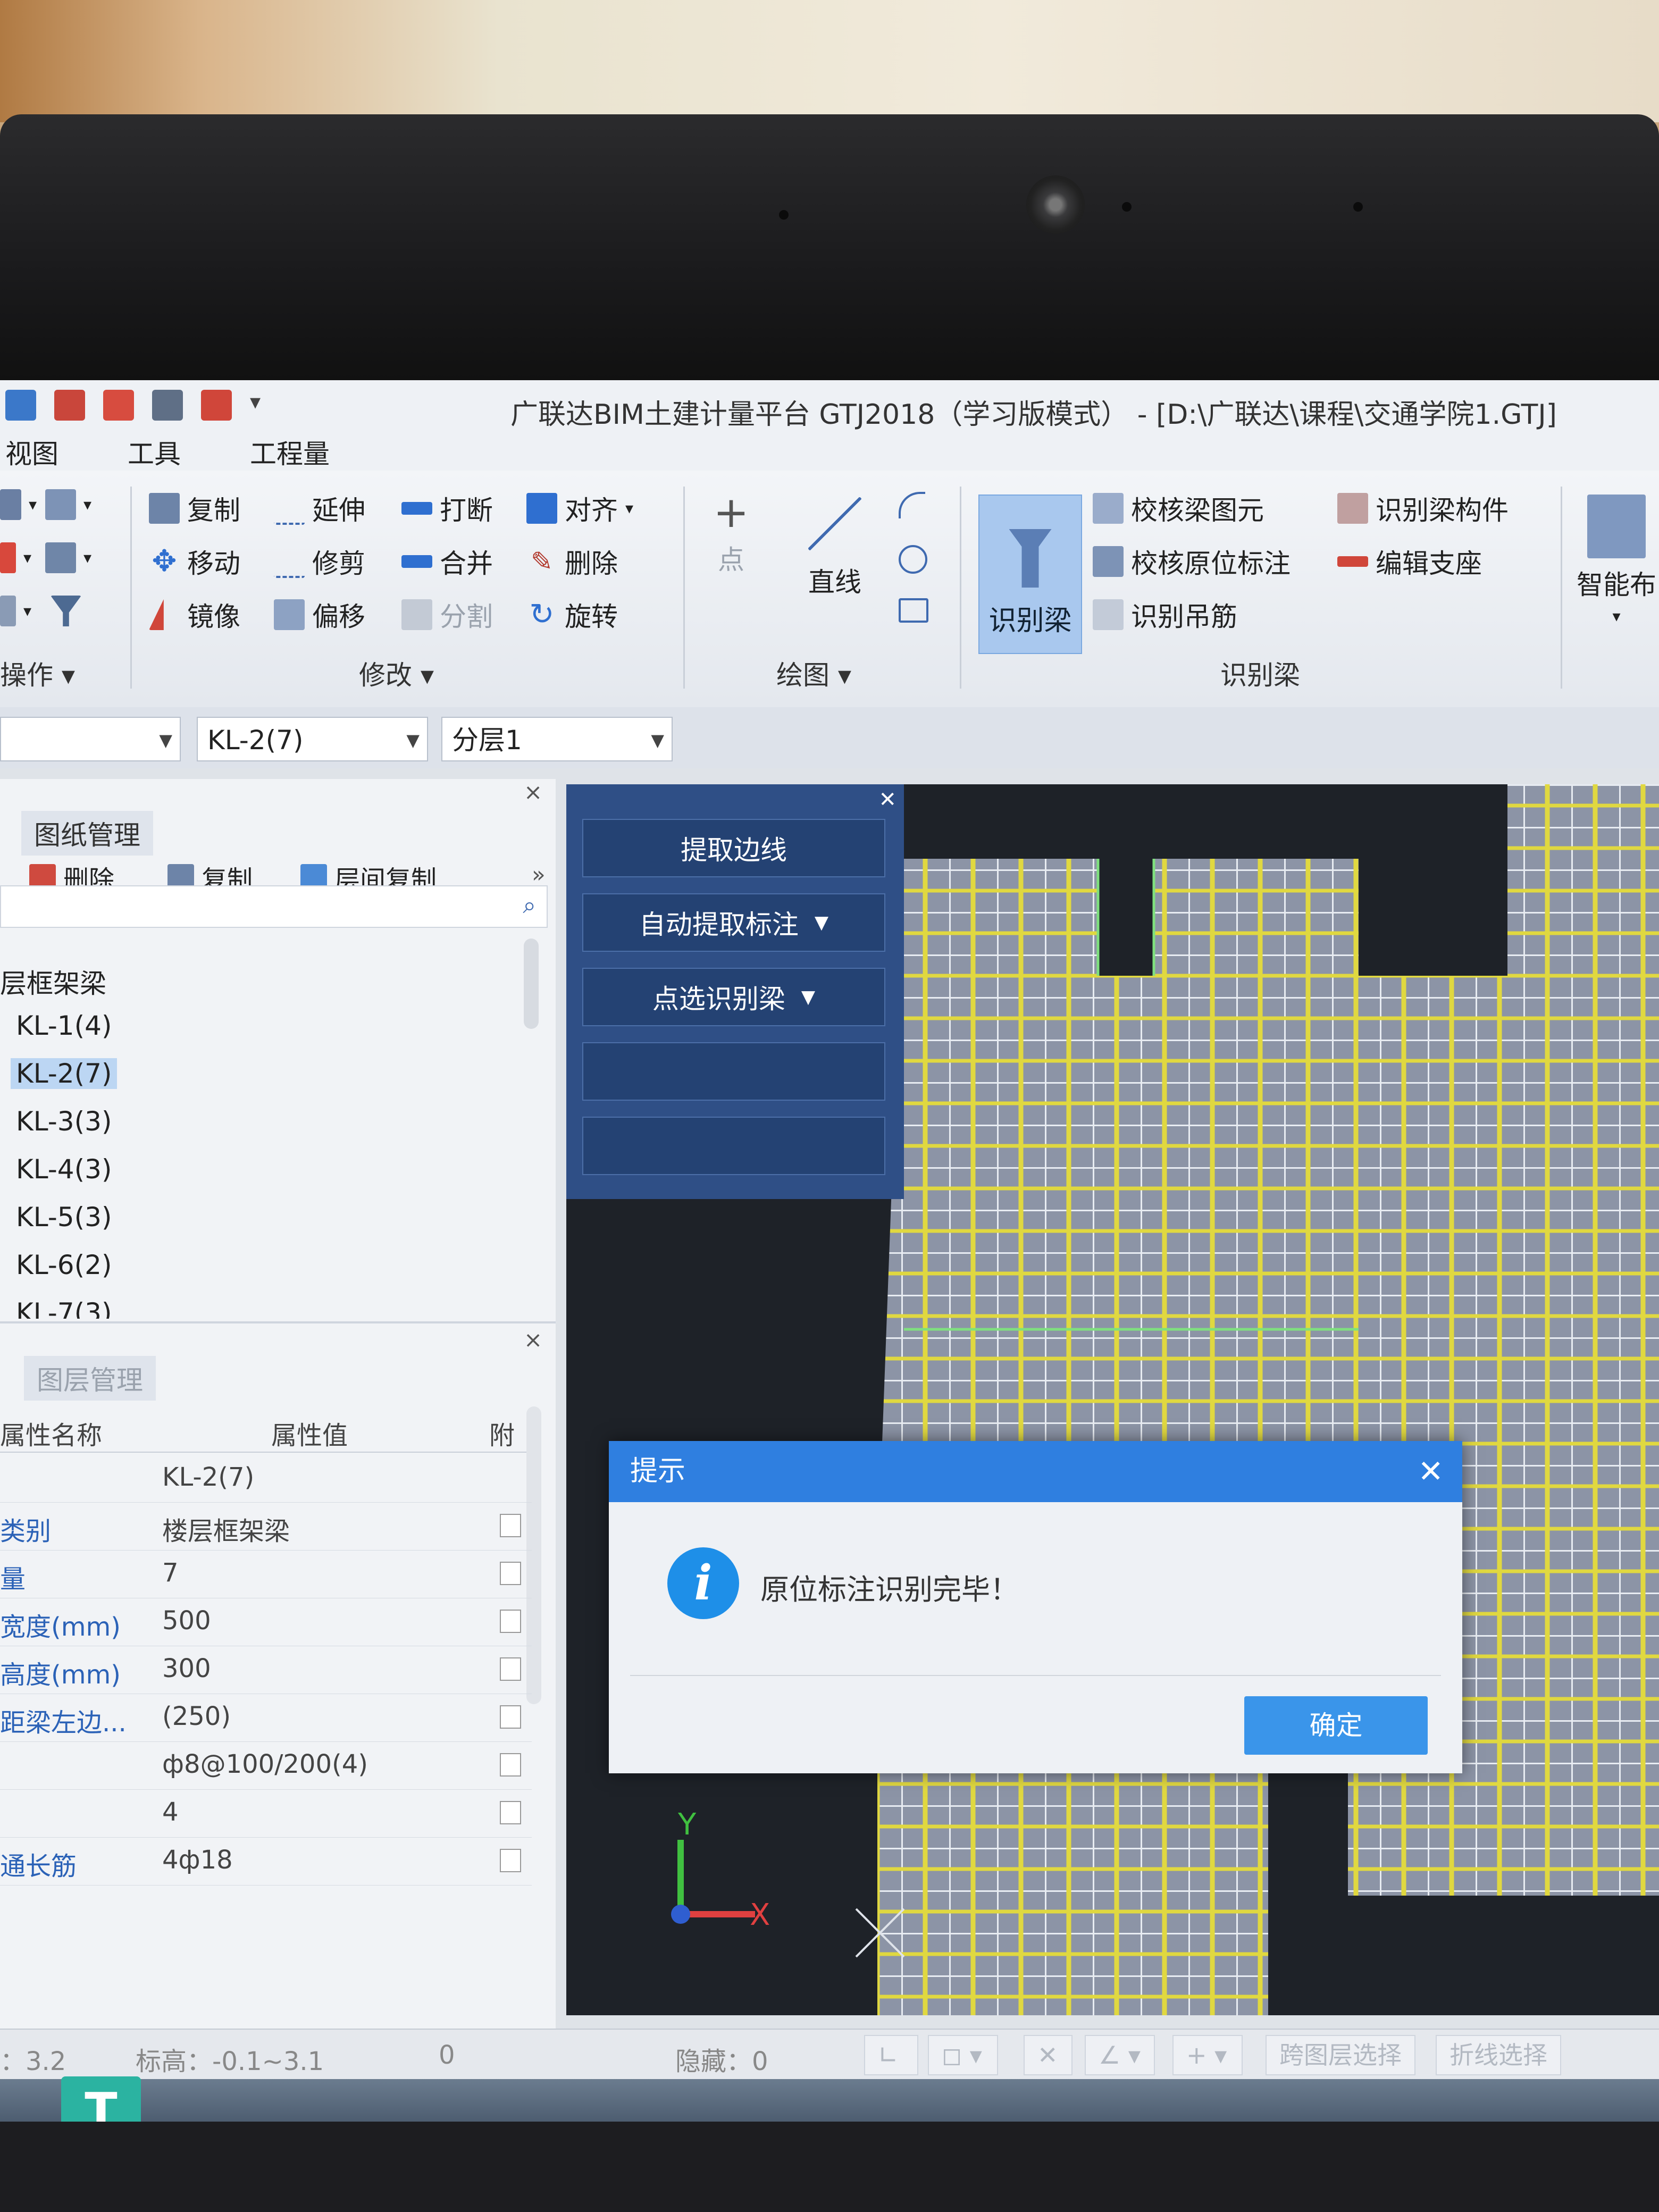  Describe the element at coordinates (1409, 561) in the screenshot. I see `edit-support-button: 编辑支座` at that location.